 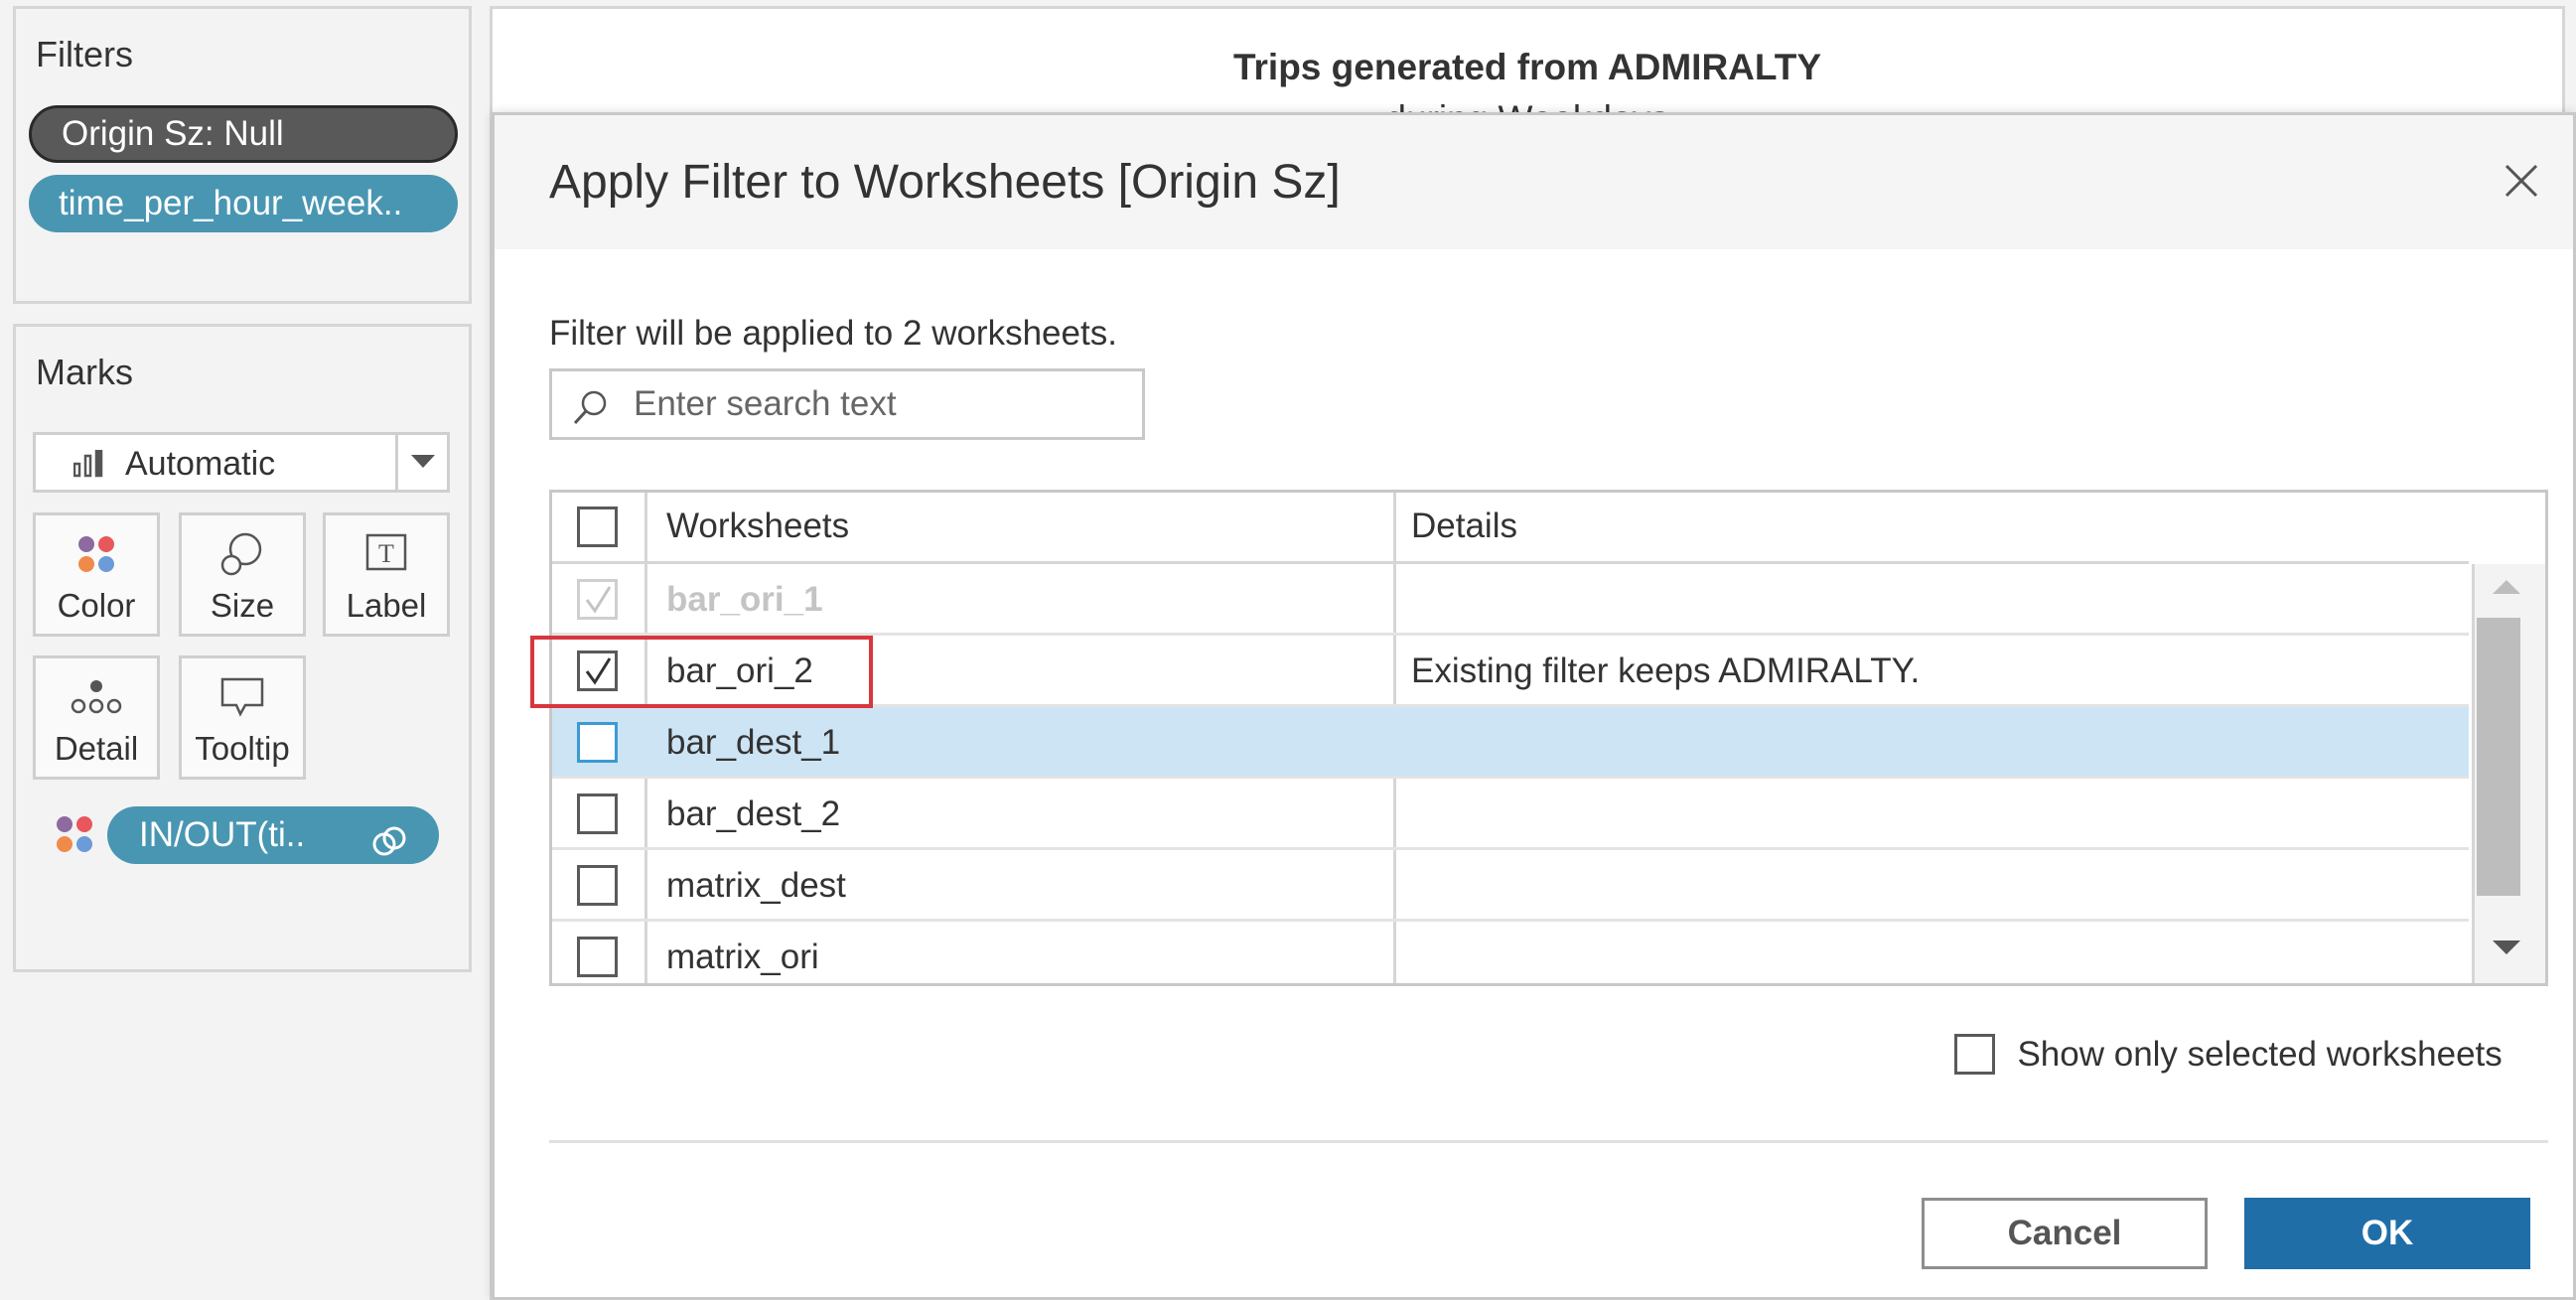 What do you see at coordinates (880, 404) in the screenshot?
I see `search-input` at bounding box center [880, 404].